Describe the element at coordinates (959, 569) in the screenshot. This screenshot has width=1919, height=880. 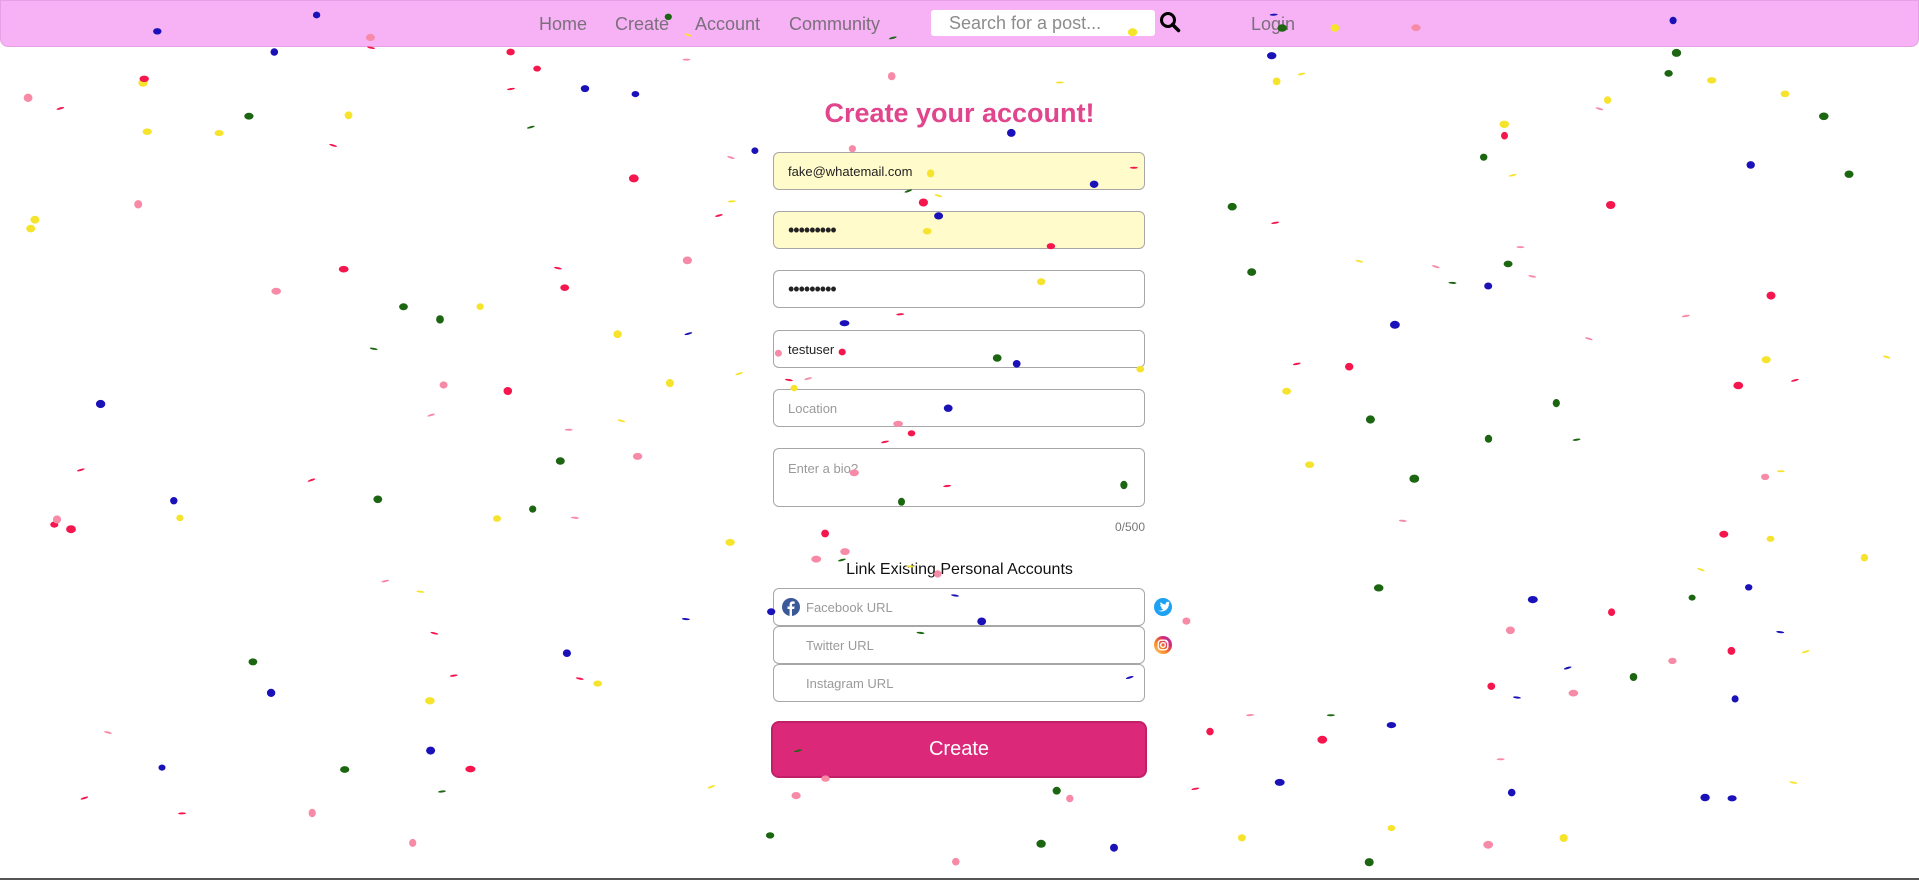
I see `link-accounts-heading: Link Existing Personal Accounts` at that location.